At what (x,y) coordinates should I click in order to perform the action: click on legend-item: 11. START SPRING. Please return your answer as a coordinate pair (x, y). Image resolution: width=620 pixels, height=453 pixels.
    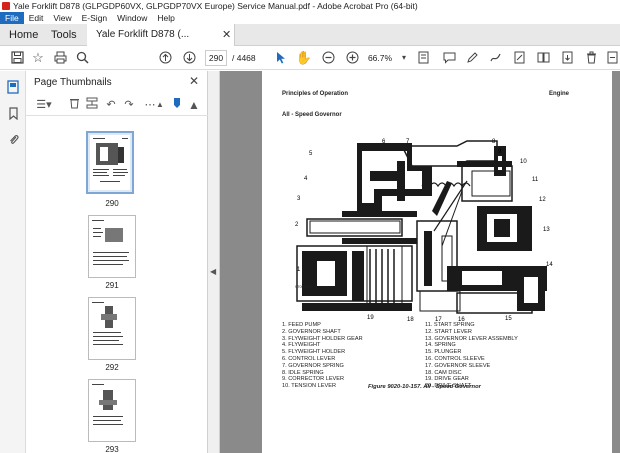
    Looking at the image, I should click on (450, 325).